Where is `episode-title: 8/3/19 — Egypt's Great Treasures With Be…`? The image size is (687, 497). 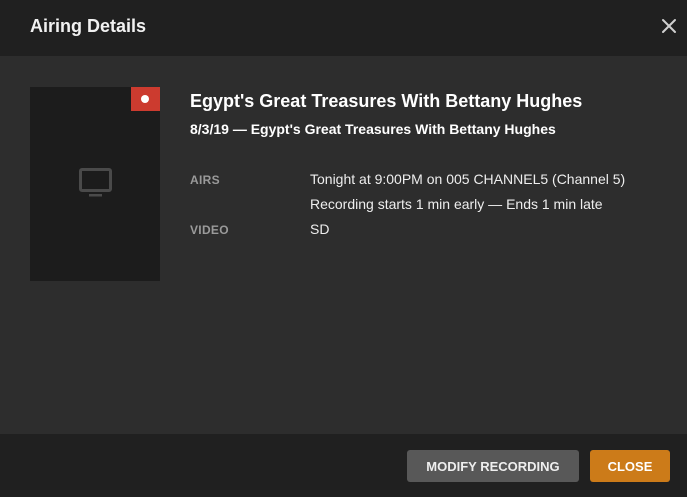
episode-title: 8/3/19 — Egypt's Great Treasures With Be… is located at coordinates (373, 129).